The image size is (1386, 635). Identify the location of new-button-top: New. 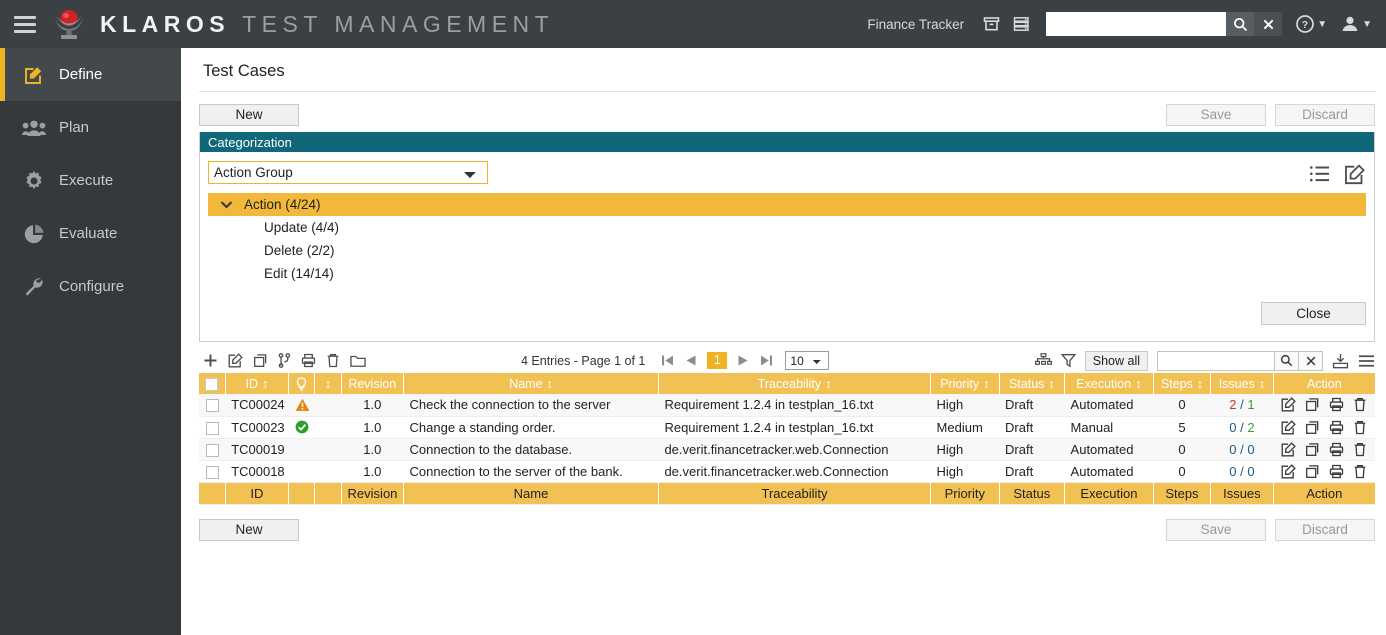
(249, 115).